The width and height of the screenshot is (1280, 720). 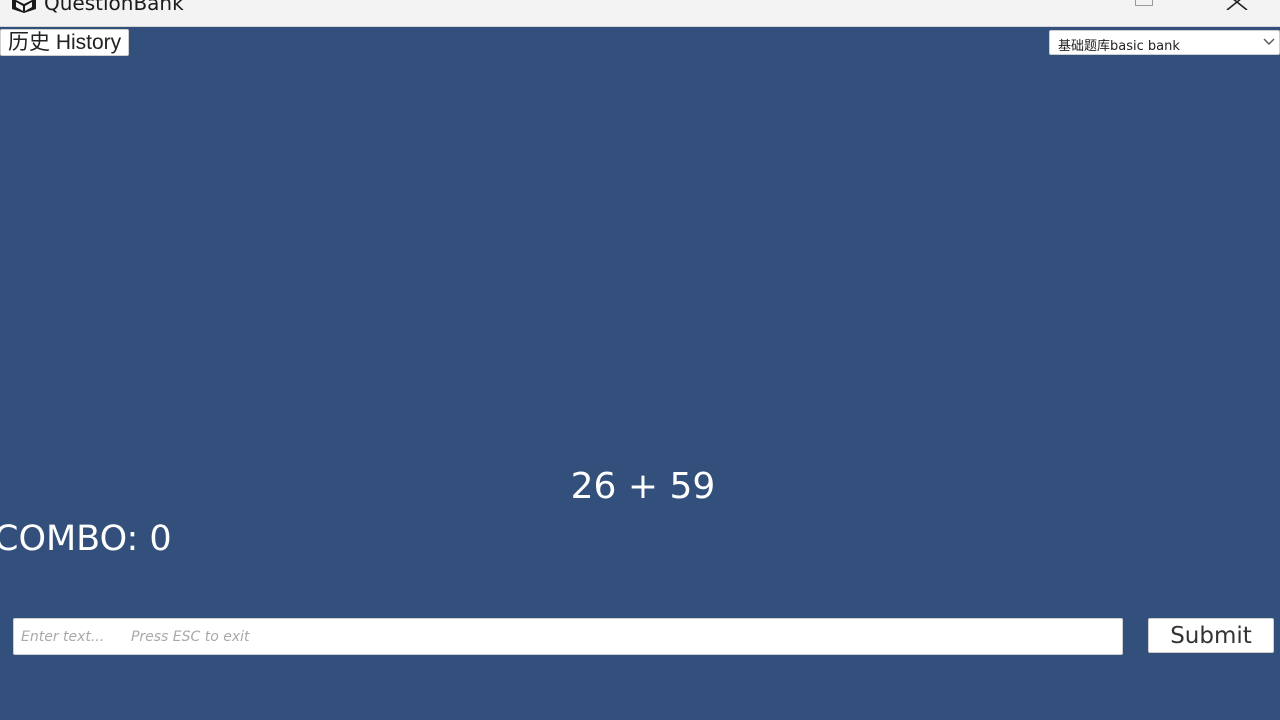 I want to click on answer-input, so click(x=568, y=636).